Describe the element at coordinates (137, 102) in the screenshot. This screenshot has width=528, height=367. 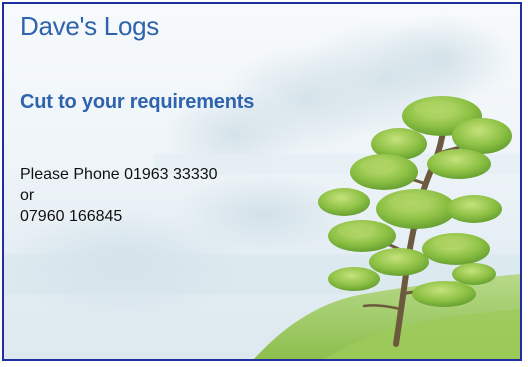
I see `tagline: Cut to your requirements` at that location.